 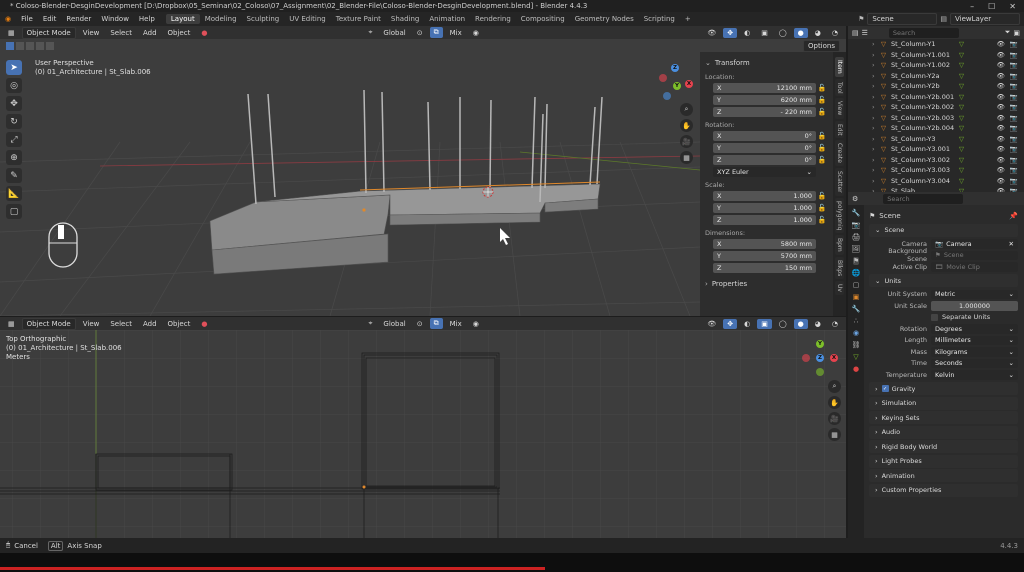 I want to click on modifier-properties-icon: 🔧, so click(x=856, y=309).